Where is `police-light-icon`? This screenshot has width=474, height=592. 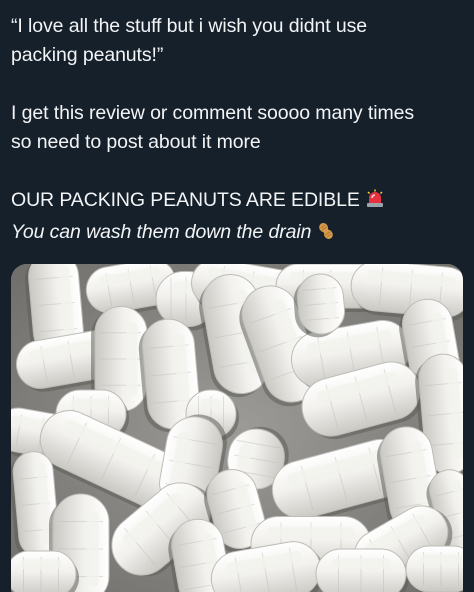
police-light-icon is located at coordinates (375, 203).